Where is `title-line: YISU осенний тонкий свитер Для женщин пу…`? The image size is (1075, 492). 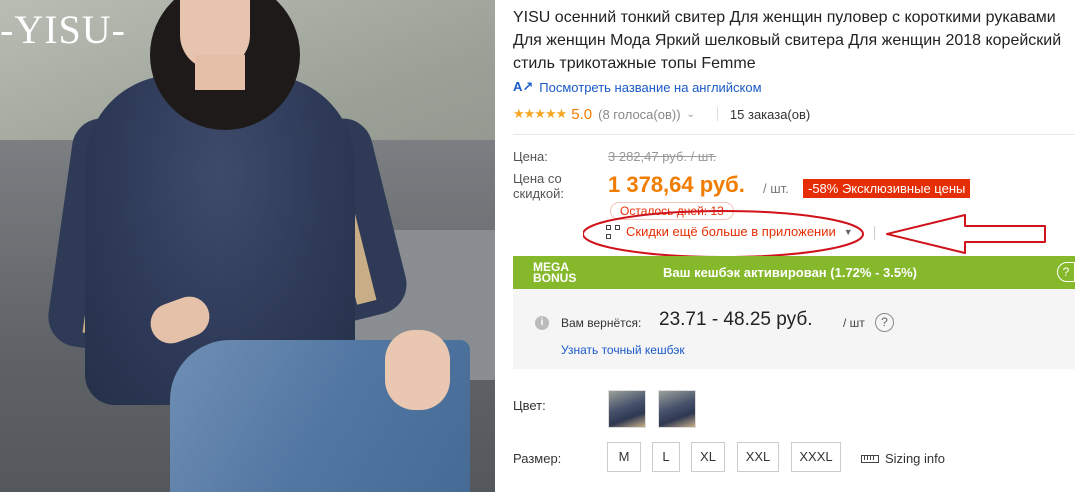
title-line: YISU осенний тонкий свитер Для женщин пу… is located at coordinates (784, 17).